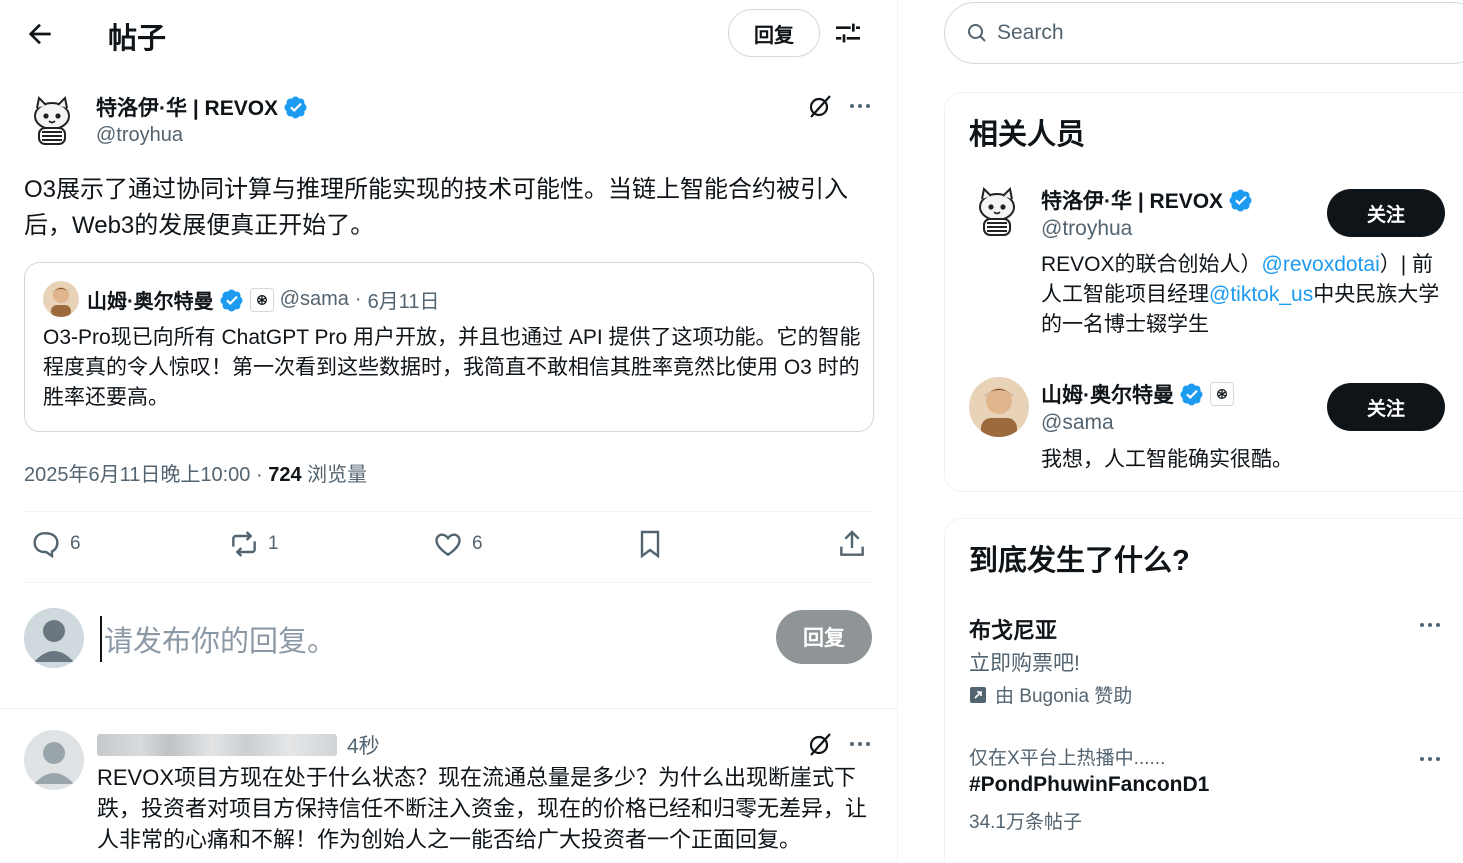  What do you see at coordinates (150, 299) in the screenshot?
I see `quote-author-name: 山姆·奥尔特曼` at bounding box center [150, 299].